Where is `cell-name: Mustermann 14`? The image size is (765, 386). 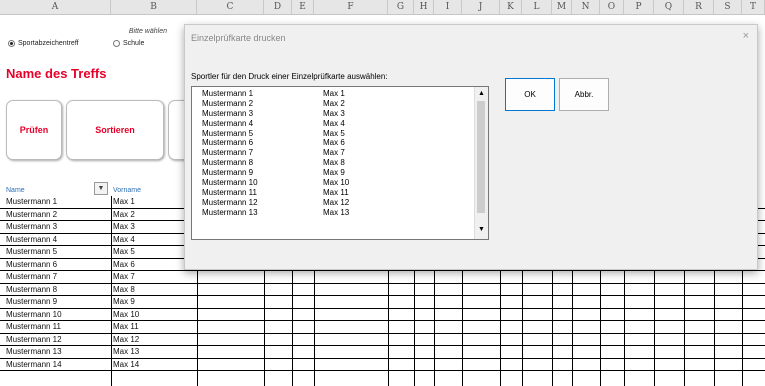
cell-name: Mustermann 14 is located at coordinates (34, 365).